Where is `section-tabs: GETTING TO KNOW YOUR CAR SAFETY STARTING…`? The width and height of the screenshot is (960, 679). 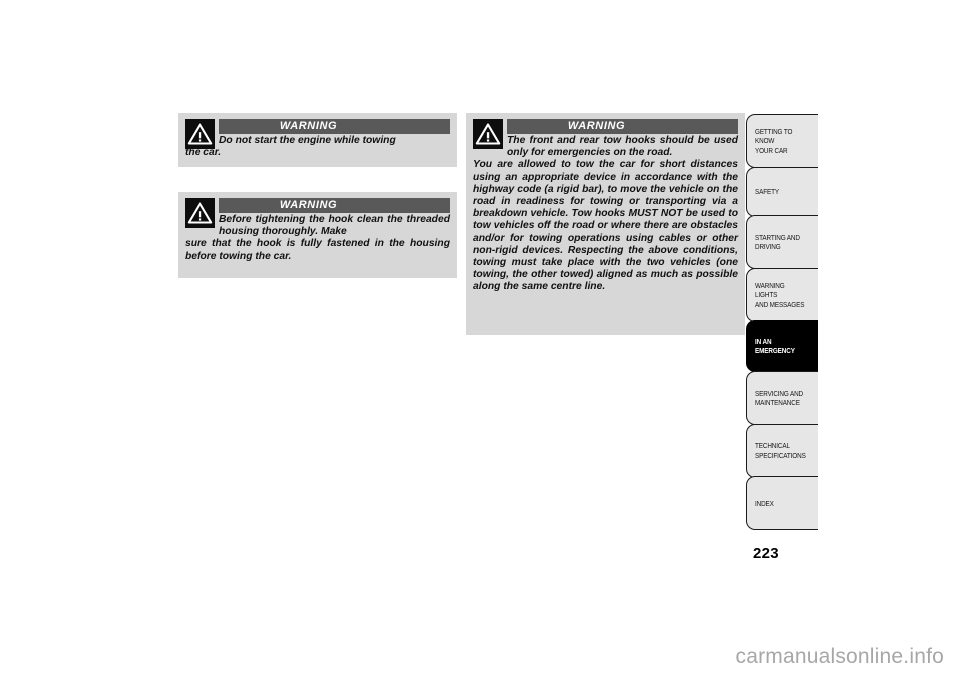 section-tabs: GETTING TO KNOW YOUR CAR SAFETY STARTING… is located at coordinates (782, 322).